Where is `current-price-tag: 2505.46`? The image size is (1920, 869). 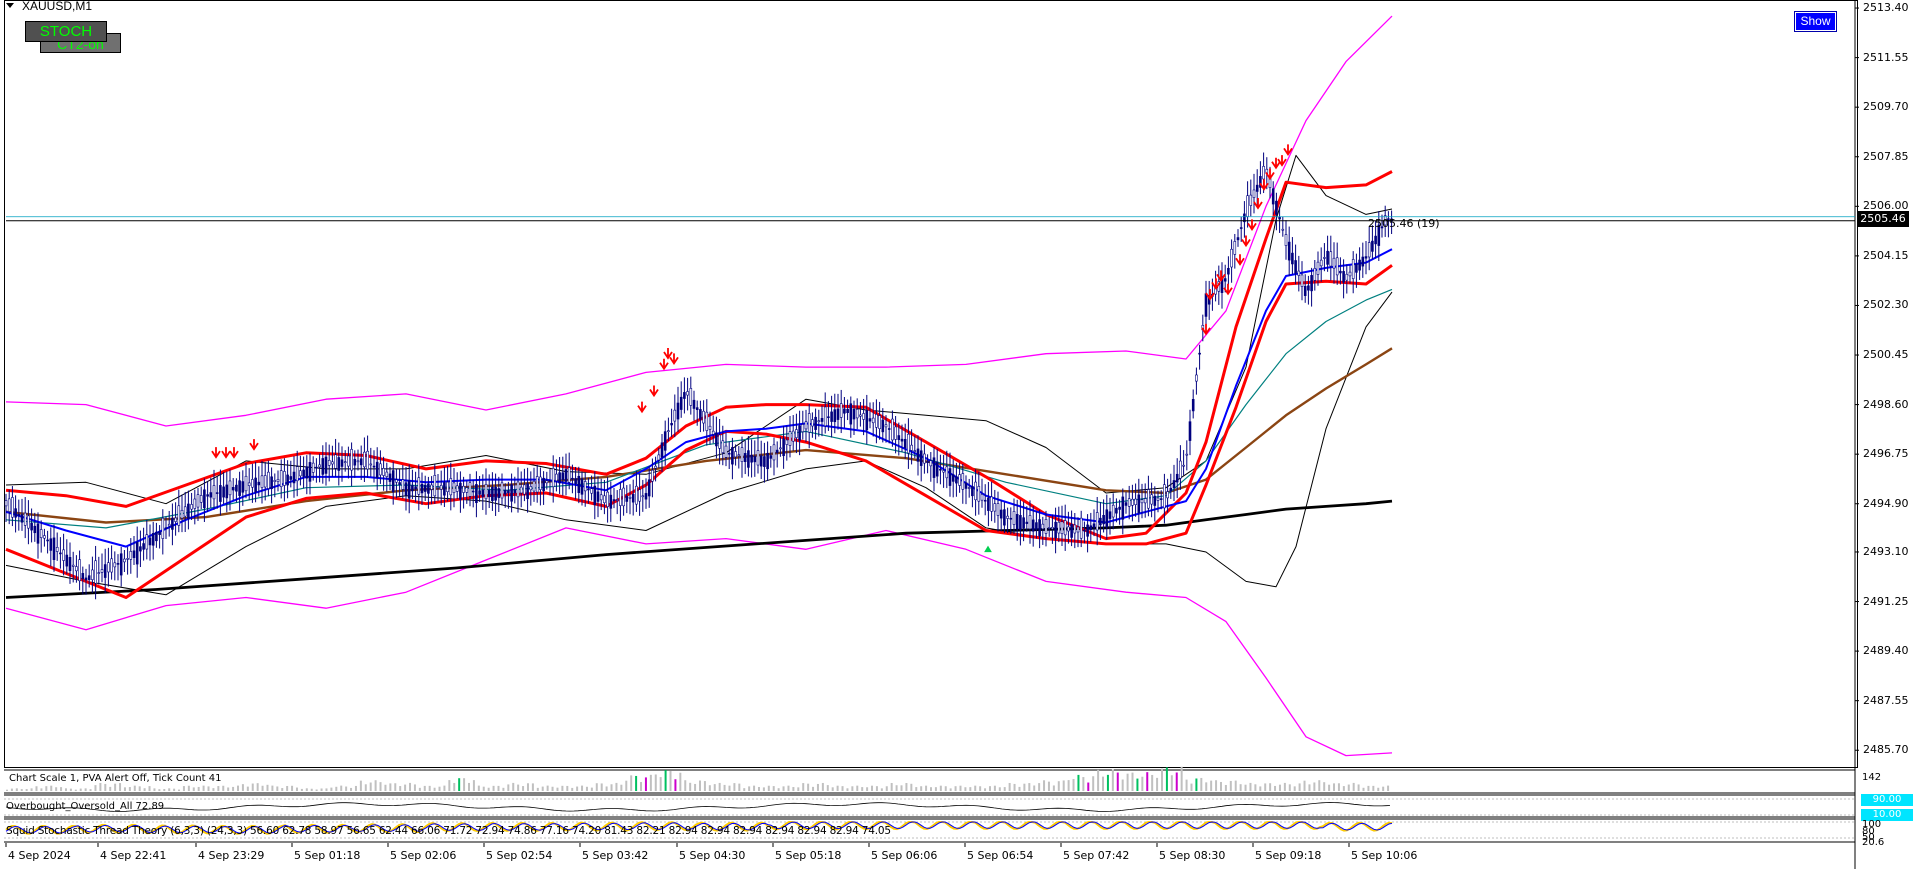 current-price-tag: 2505.46 is located at coordinates (1883, 219).